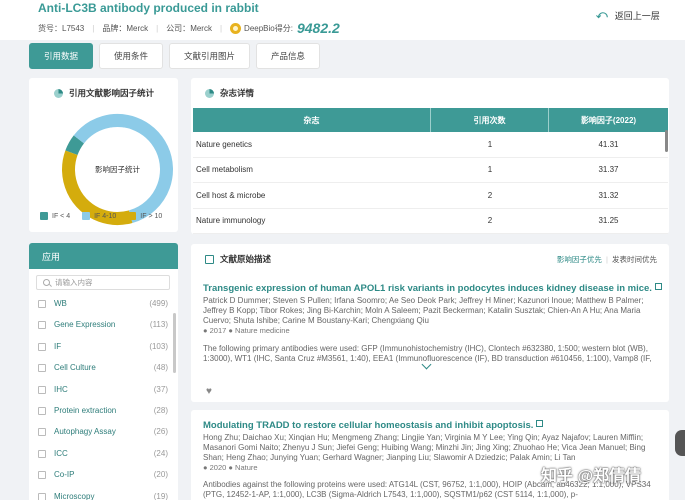 The width and height of the screenshot is (685, 500). I want to click on application-filter-item: ICC (24), so click(103, 454).